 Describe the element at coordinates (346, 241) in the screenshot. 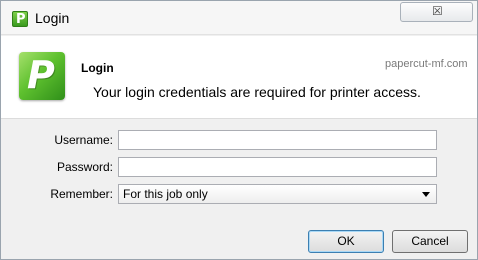

I see `ok-button: OK` at that location.